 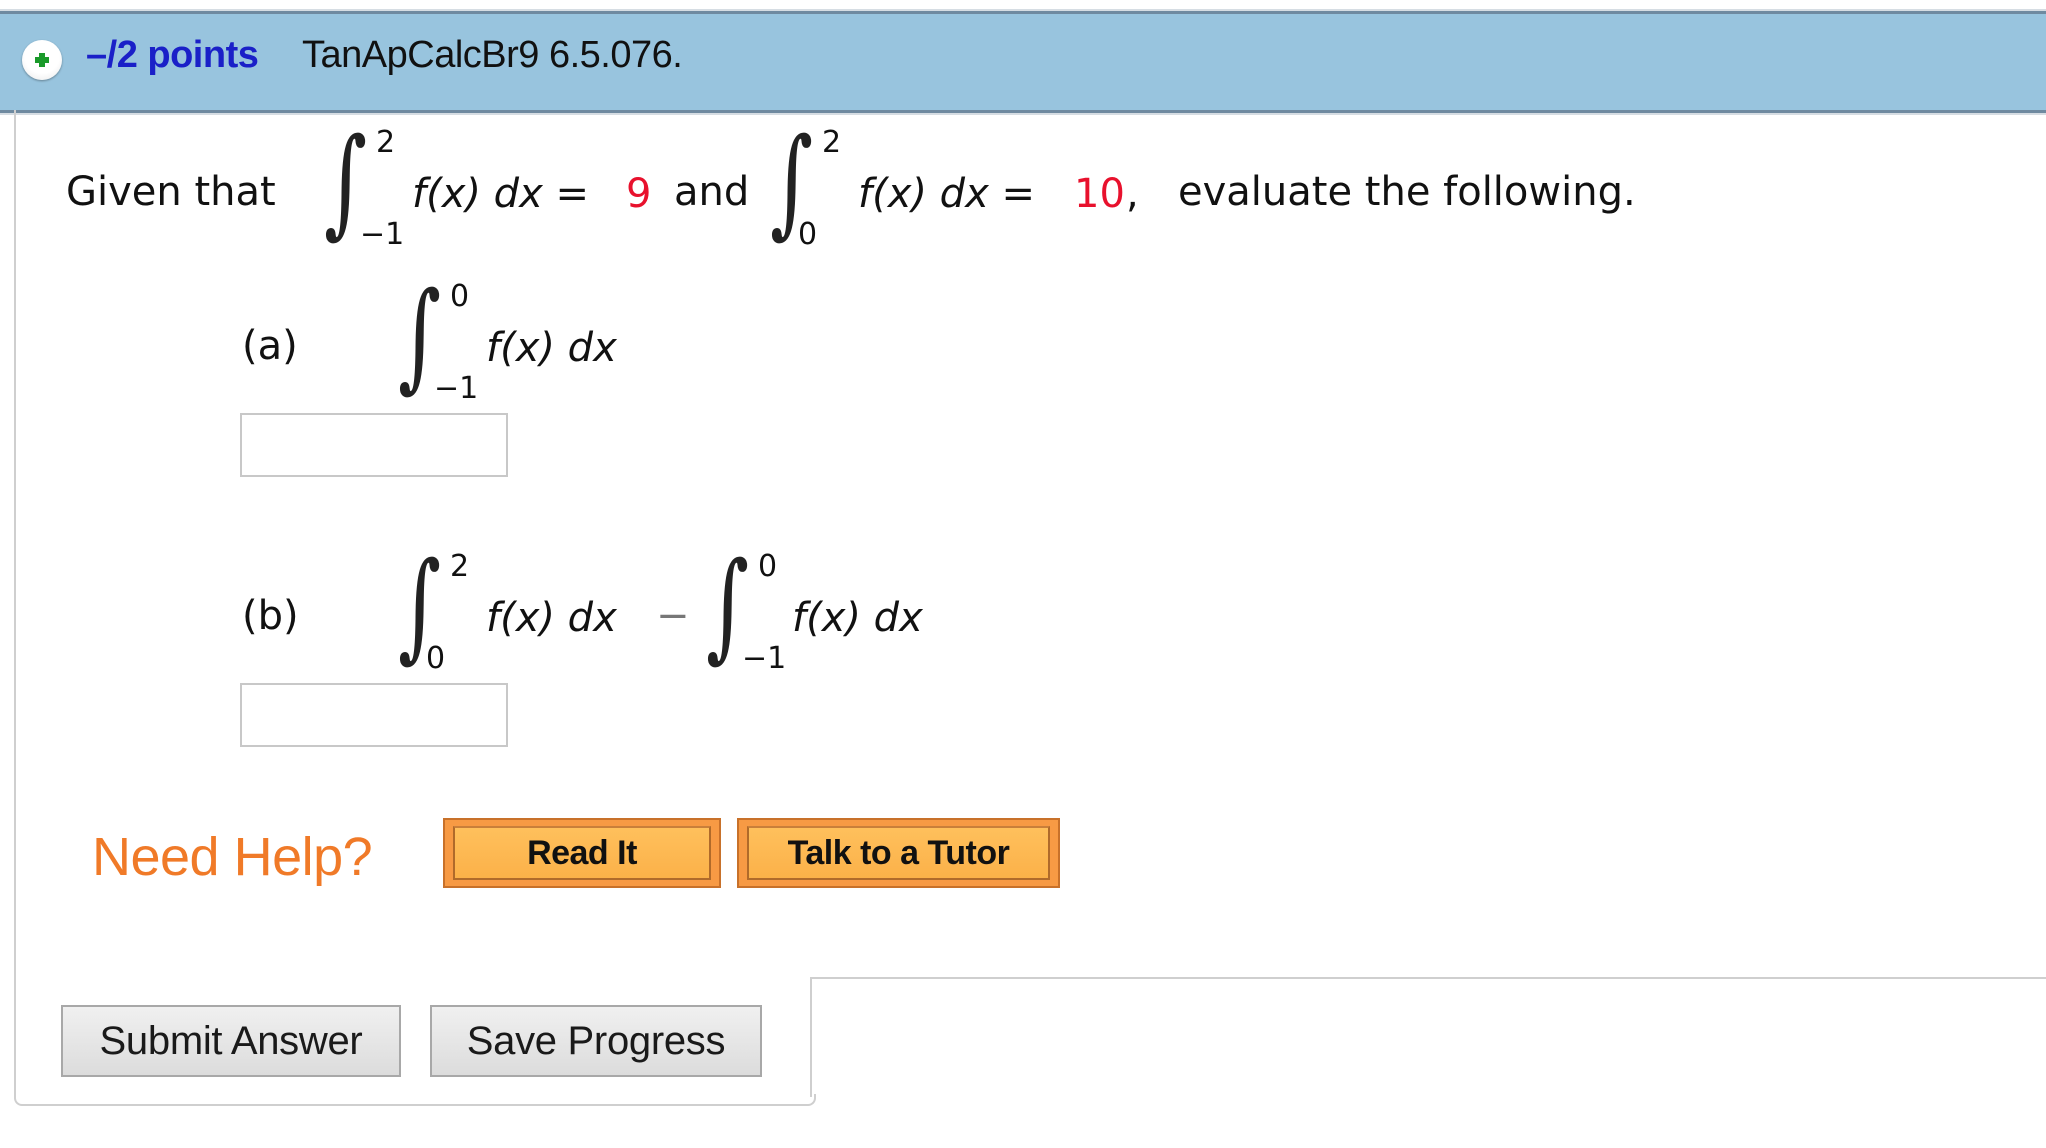 I want to click on question-header: –/2 points TanApCalcBr9 6.5.076., so click(x=1023, y=62).